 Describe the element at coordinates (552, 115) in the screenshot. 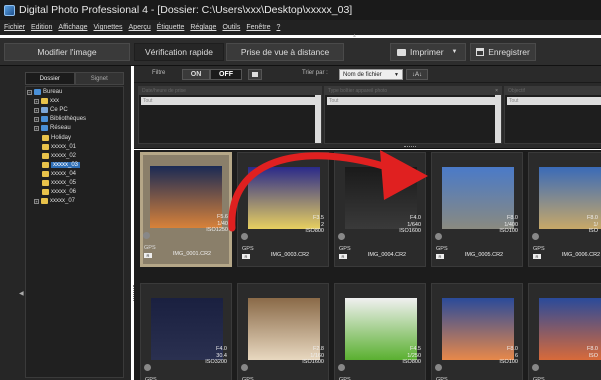

I see `filter-column-lens: Objectif Tout` at that location.